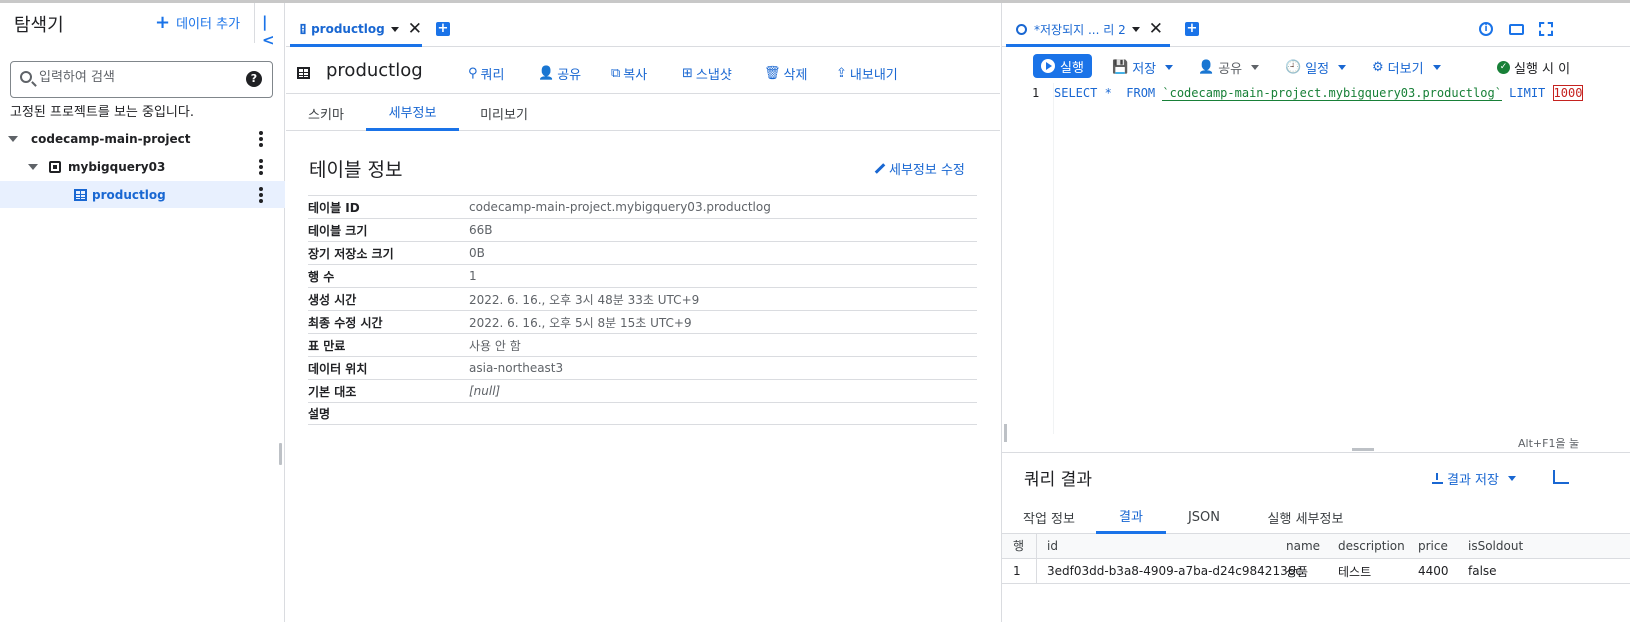 The width and height of the screenshot is (1630, 622). I want to click on info-value: 2022. 6. 16., 오후 3시 48분 33초 UTC+9, so click(584, 299).